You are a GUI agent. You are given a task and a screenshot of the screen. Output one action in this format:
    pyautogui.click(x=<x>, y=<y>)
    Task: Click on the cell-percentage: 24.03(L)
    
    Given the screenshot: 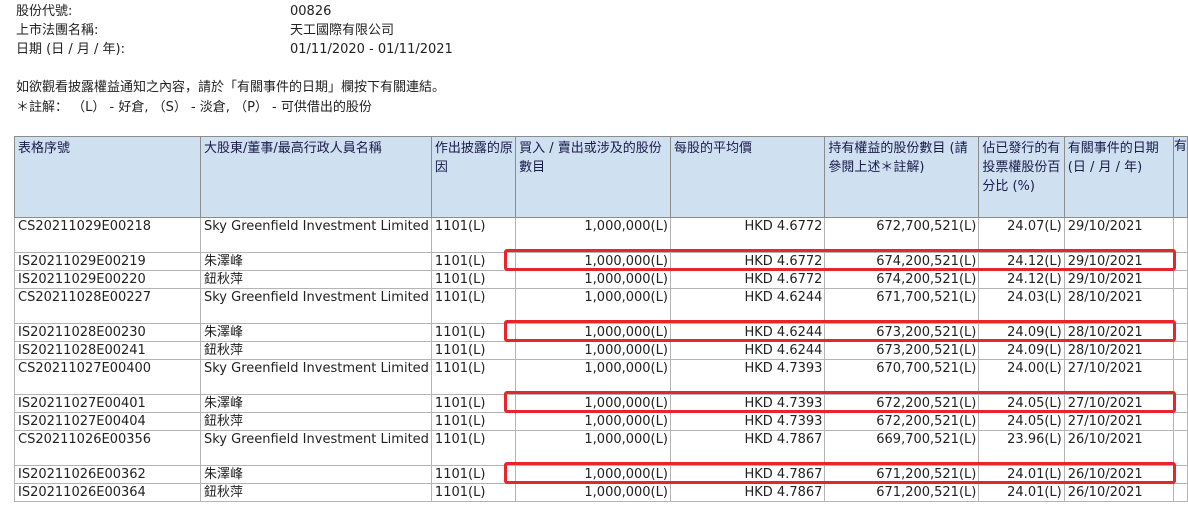 What is the action you would take?
    pyautogui.click(x=1021, y=306)
    